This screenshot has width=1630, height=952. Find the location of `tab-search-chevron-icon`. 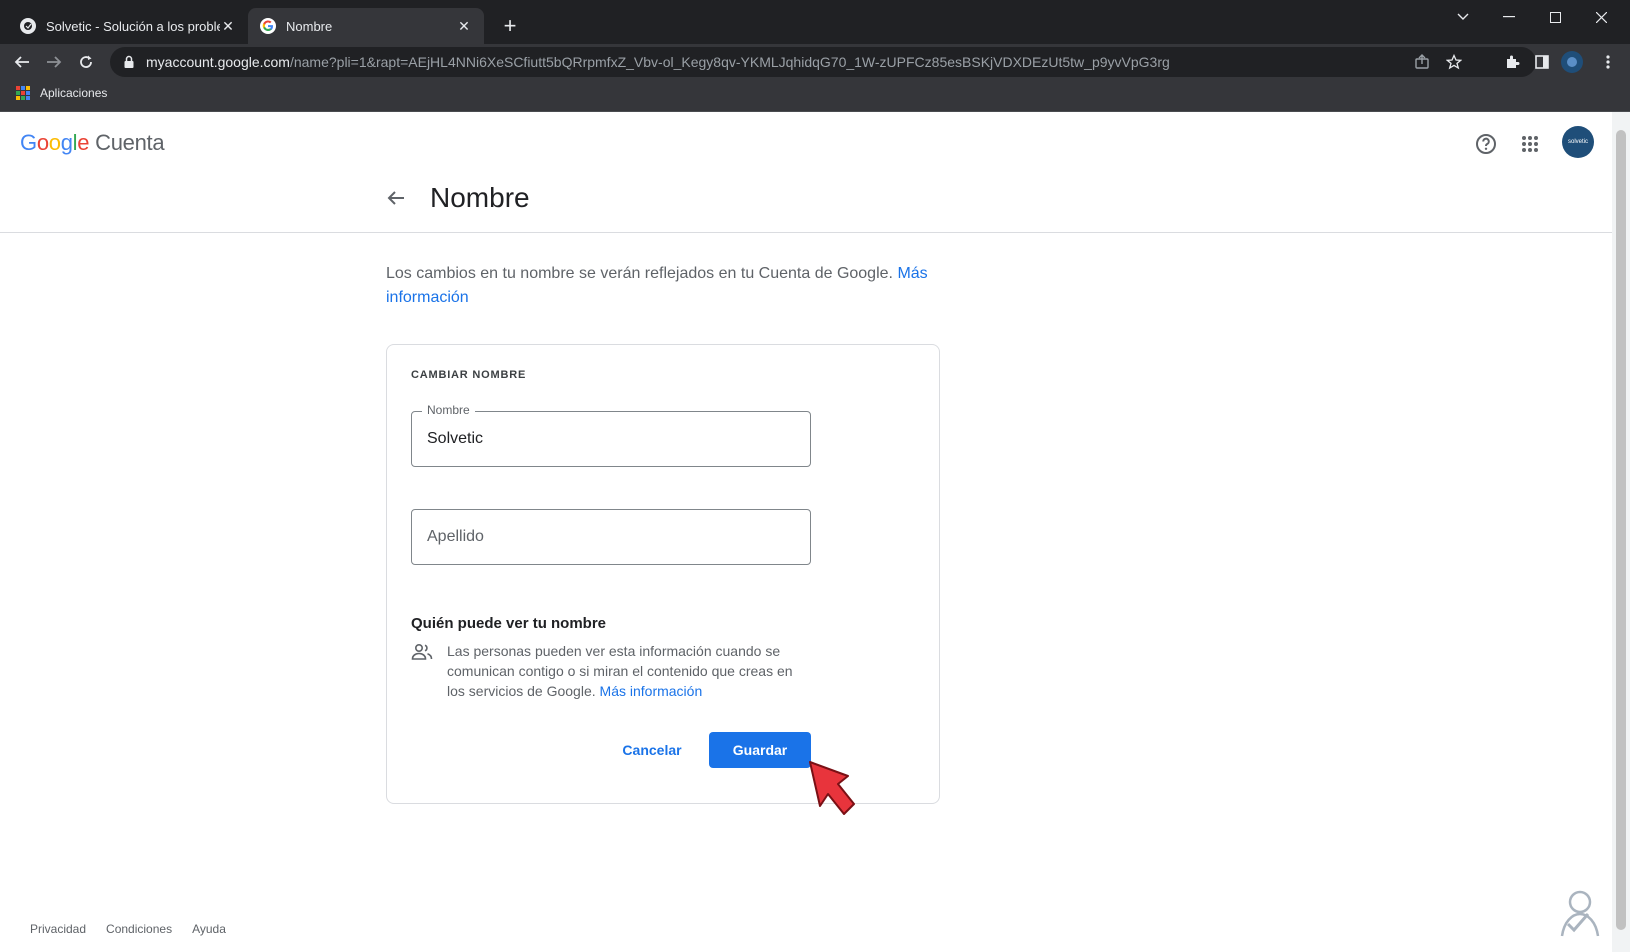

tab-search-chevron-icon is located at coordinates (1463, 17).